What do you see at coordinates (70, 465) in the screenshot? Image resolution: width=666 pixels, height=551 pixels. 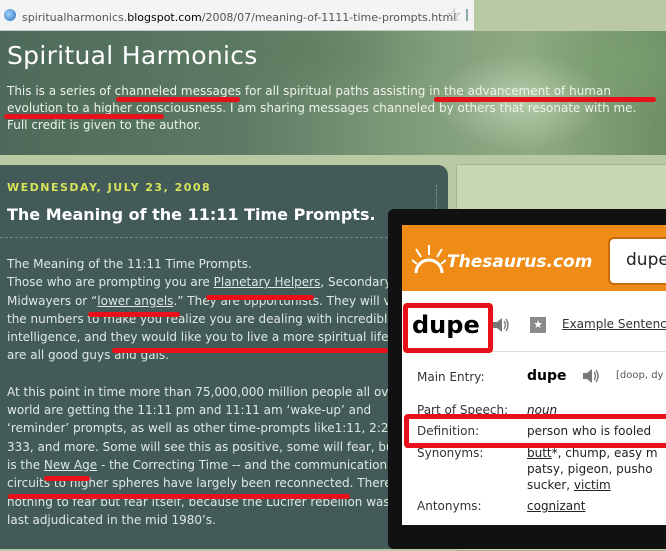 I see `link-new-age: New Age` at bounding box center [70, 465].